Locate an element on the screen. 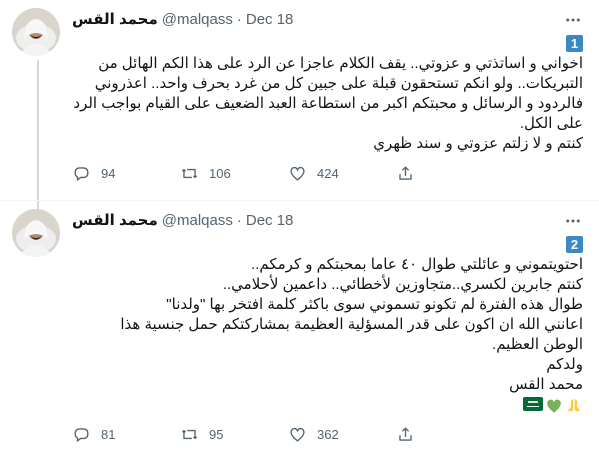 The image size is (599, 454). like-count: 362 is located at coordinates (328, 434).